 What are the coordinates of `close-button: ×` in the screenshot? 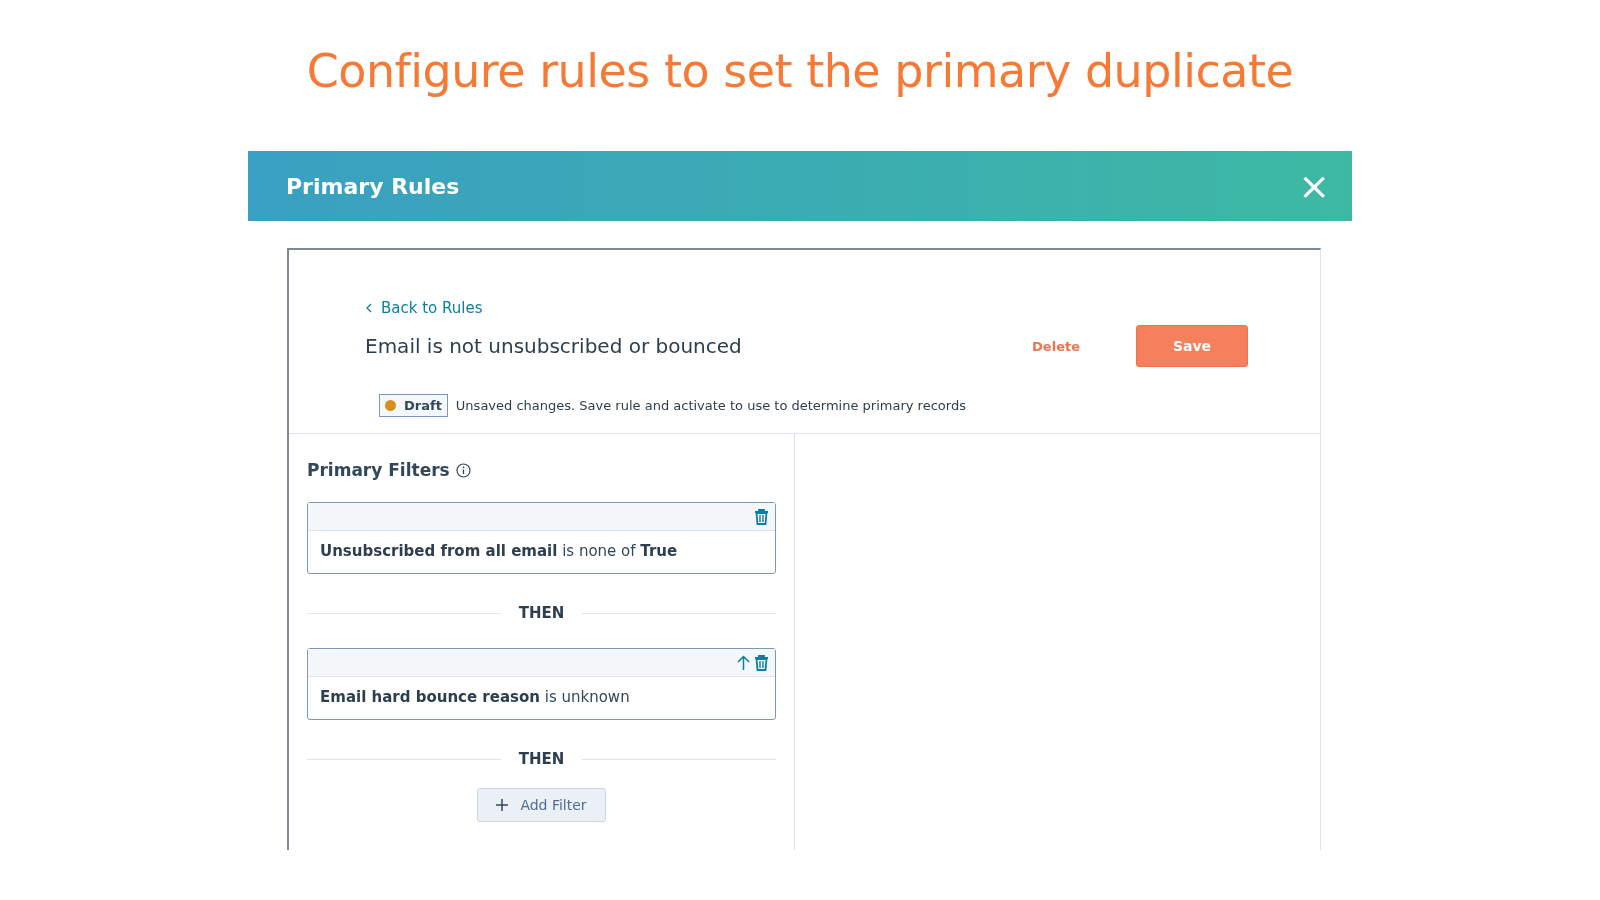 It's located at (1314, 186).